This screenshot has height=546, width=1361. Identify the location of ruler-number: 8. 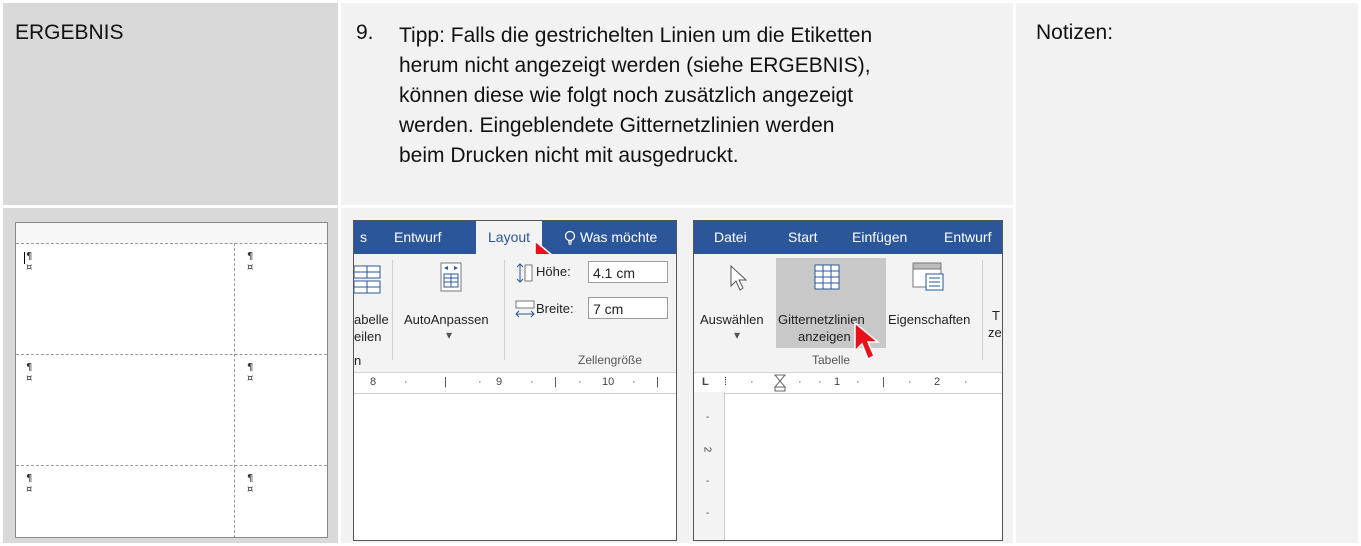
(373, 382).